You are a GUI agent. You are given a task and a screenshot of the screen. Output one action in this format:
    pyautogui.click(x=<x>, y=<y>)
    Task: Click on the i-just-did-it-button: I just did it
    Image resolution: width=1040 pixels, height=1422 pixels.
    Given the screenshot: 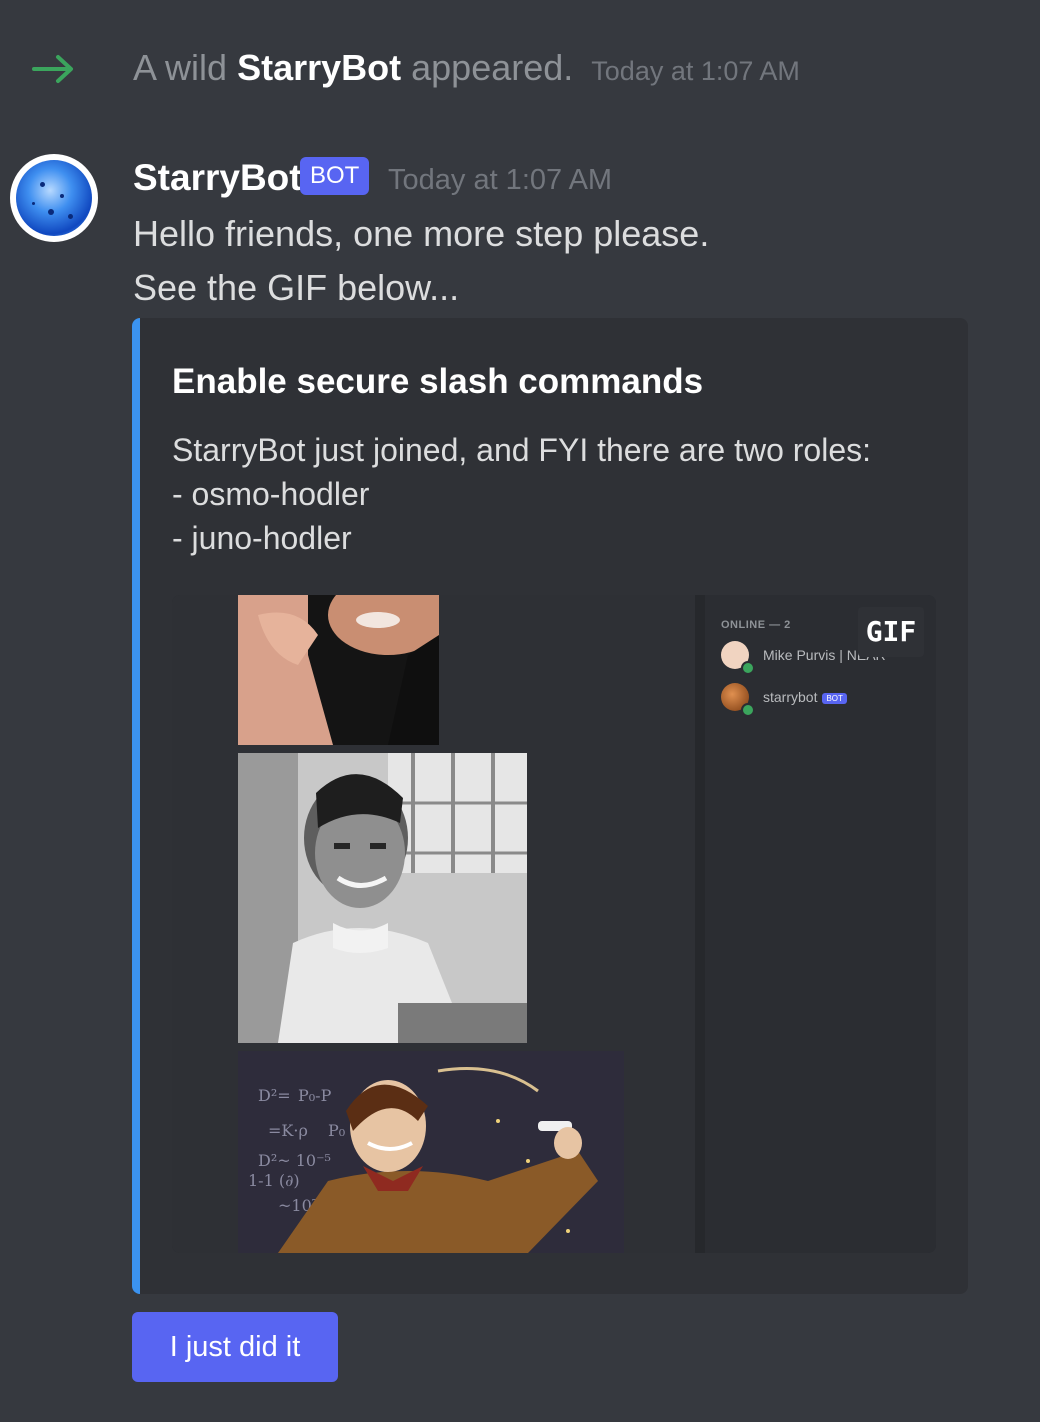 What is the action you would take?
    pyautogui.click(x=235, y=1347)
    